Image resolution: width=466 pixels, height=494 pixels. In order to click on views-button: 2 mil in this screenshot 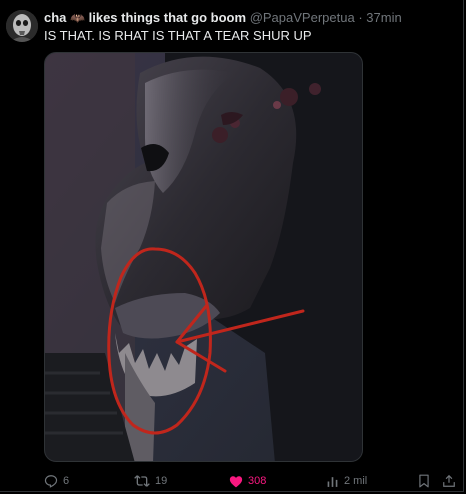, I will do `click(346, 481)`.